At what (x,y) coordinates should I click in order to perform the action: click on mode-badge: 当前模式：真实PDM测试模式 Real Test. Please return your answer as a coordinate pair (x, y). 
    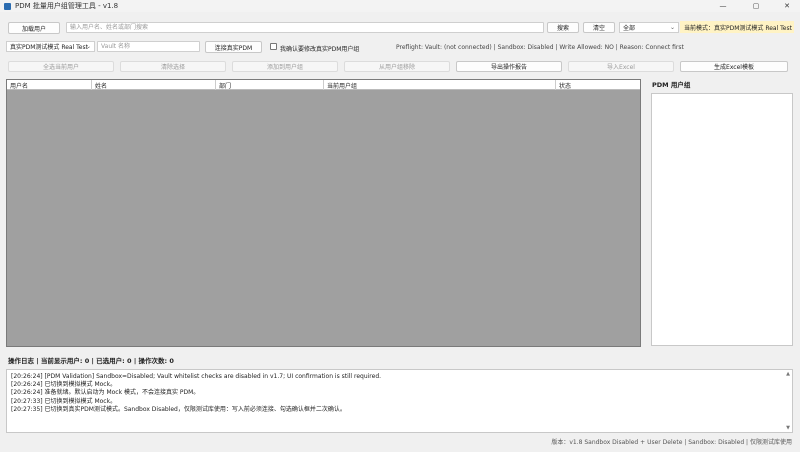
    Looking at the image, I should click on (737, 27).